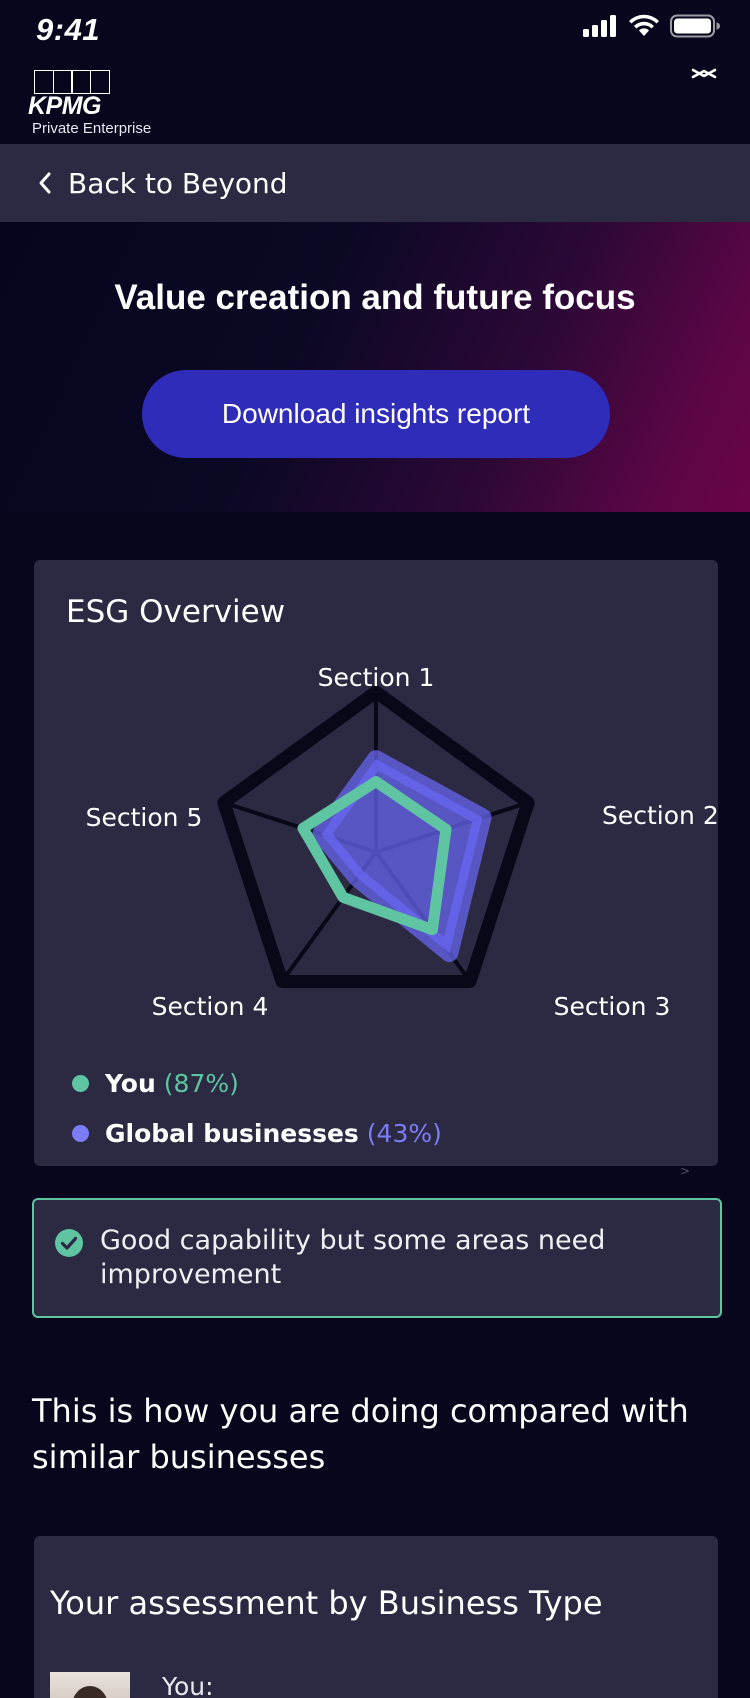 Image resolution: width=750 pixels, height=1698 pixels. I want to click on battery-icon, so click(695, 26).